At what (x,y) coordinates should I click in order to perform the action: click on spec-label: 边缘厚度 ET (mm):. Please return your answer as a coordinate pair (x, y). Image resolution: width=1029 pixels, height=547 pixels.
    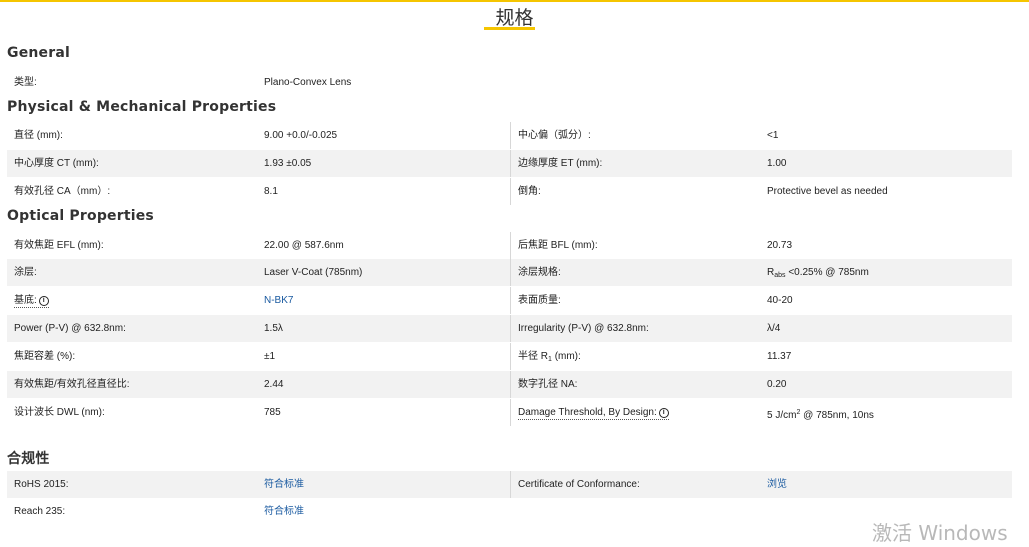
    Looking at the image, I should click on (560, 163).